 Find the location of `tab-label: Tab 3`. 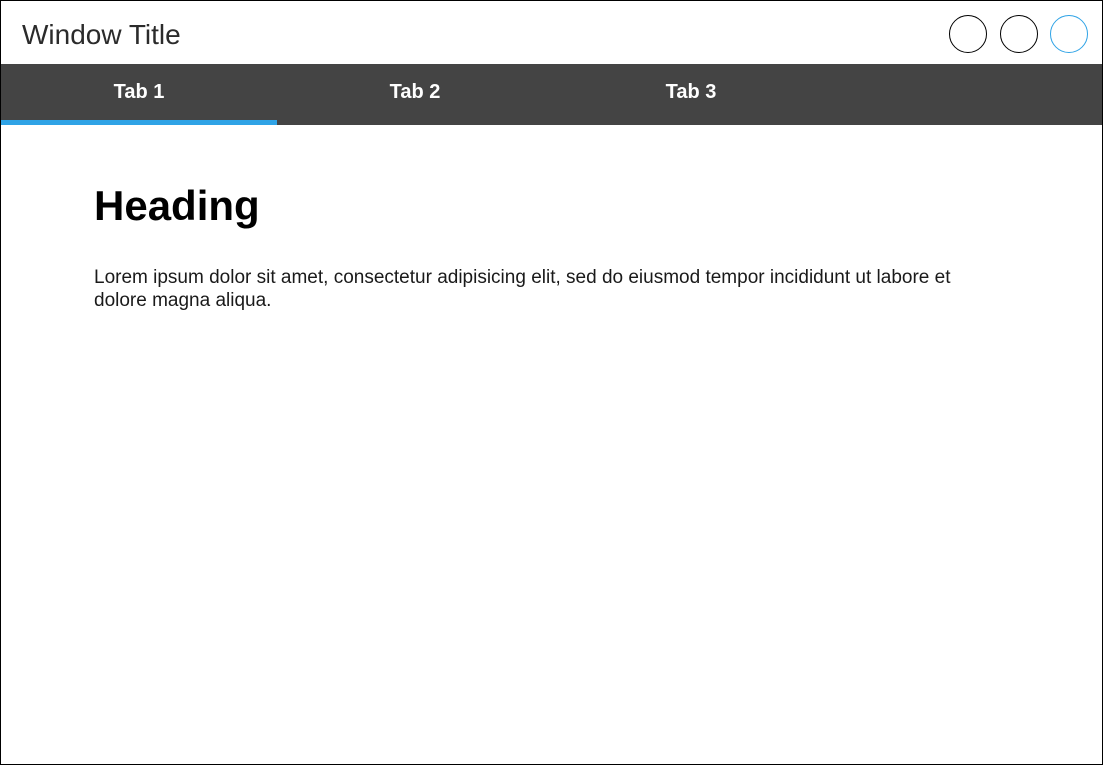

tab-label: Tab 3 is located at coordinates (691, 92).